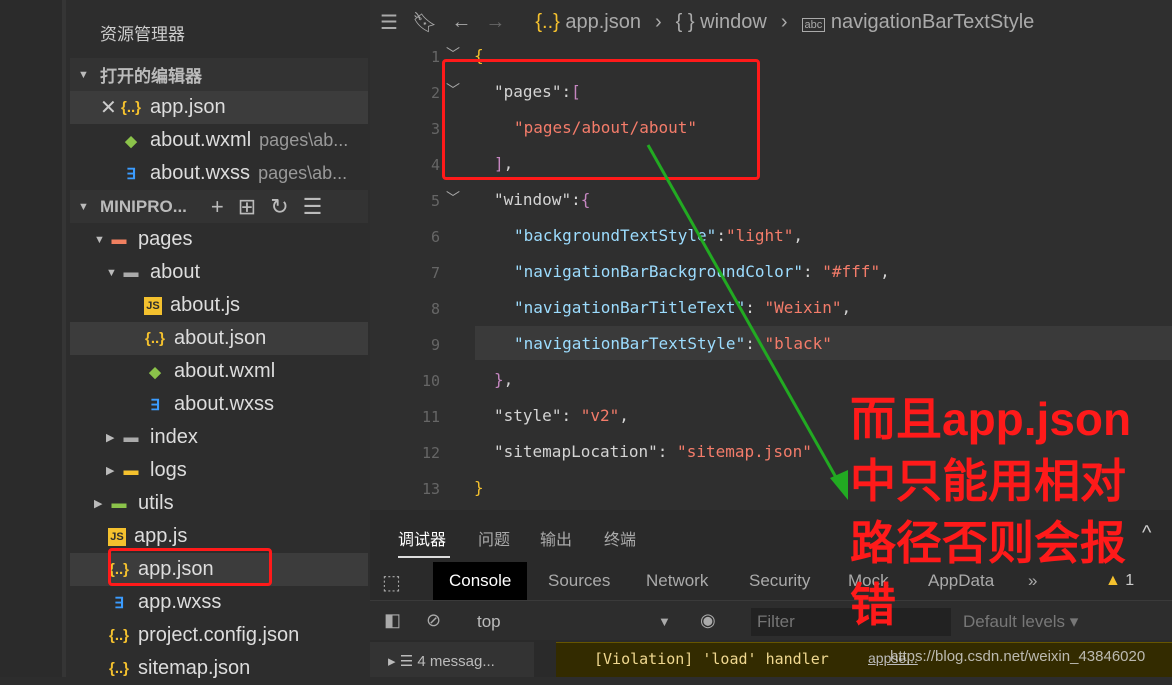  Describe the element at coordinates (435, 309) in the screenshot. I see `line-number: 8` at that location.